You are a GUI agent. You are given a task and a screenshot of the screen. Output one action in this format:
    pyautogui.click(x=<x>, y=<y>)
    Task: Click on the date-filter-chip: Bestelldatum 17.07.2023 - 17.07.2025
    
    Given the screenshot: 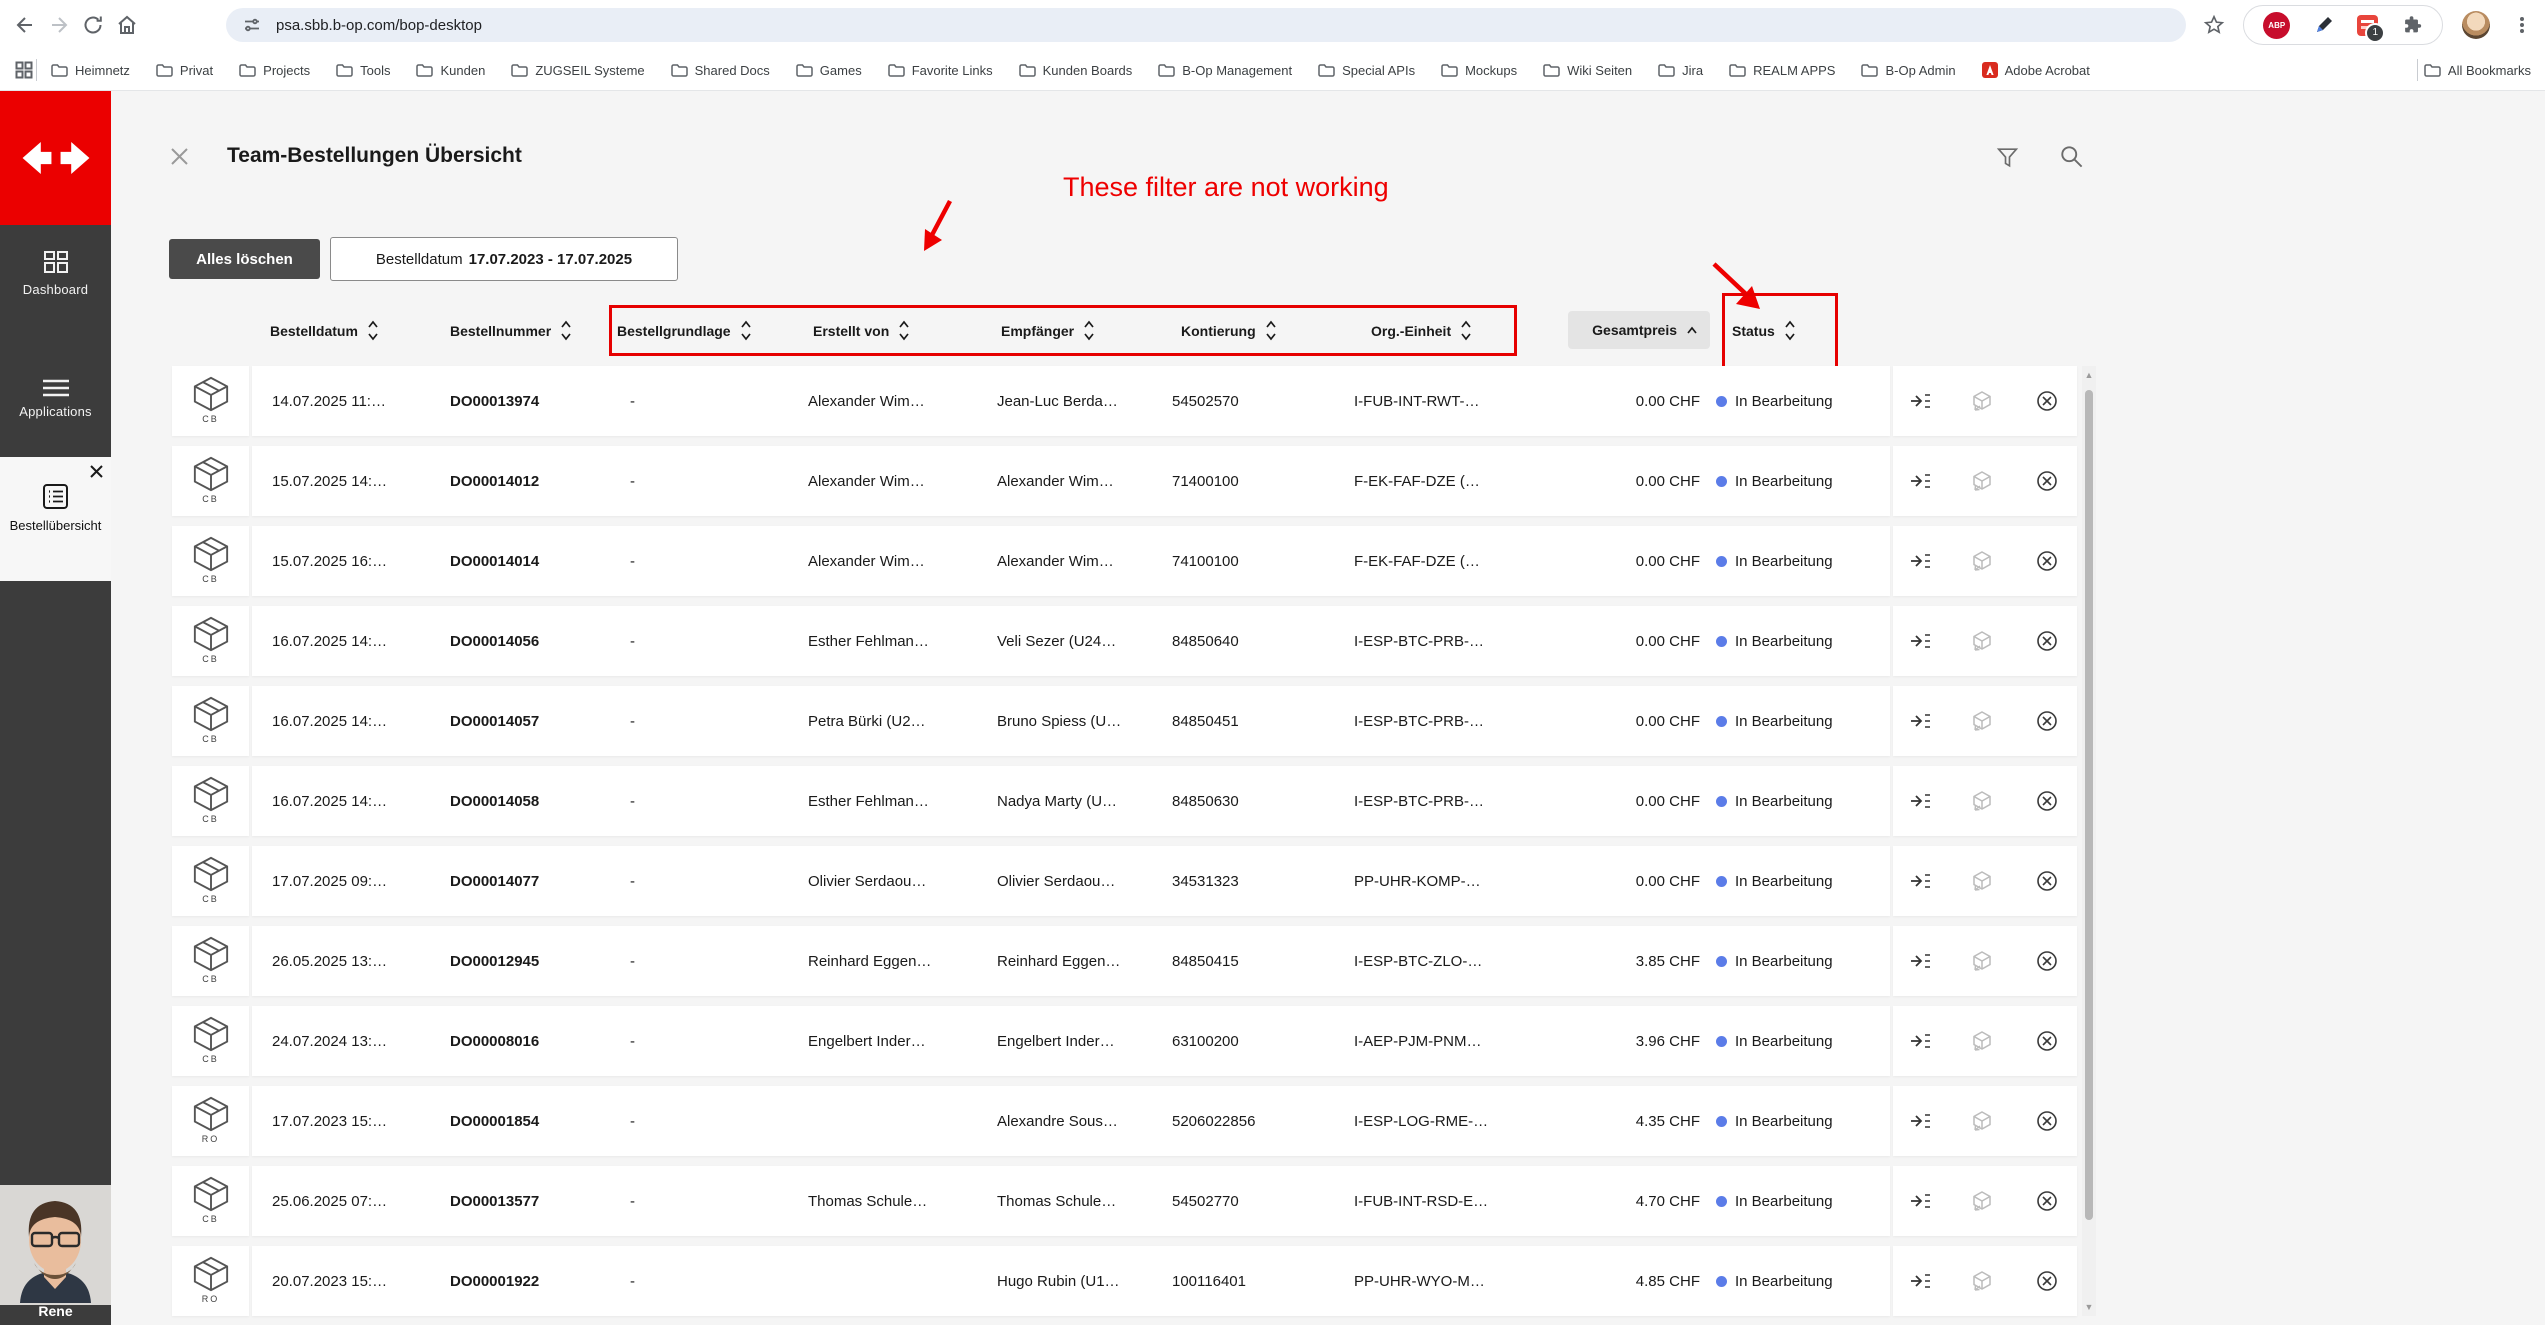 What is the action you would take?
    pyautogui.click(x=504, y=259)
    